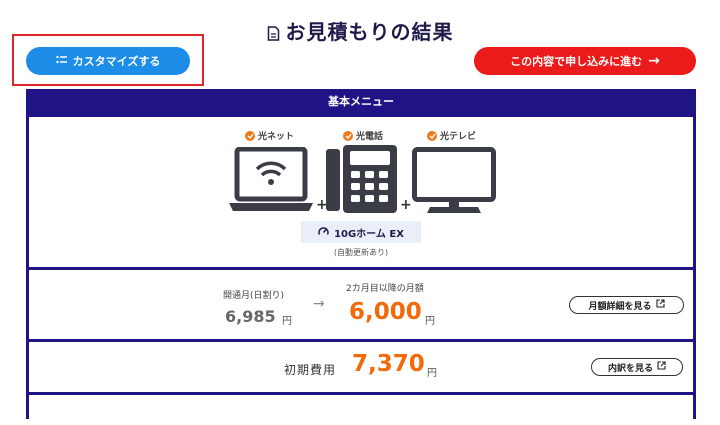 Image resolution: width=720 pixels, height=425 pixels. I want to click on apply-button: この内容で申し込みに進む →, so click(585, 61).